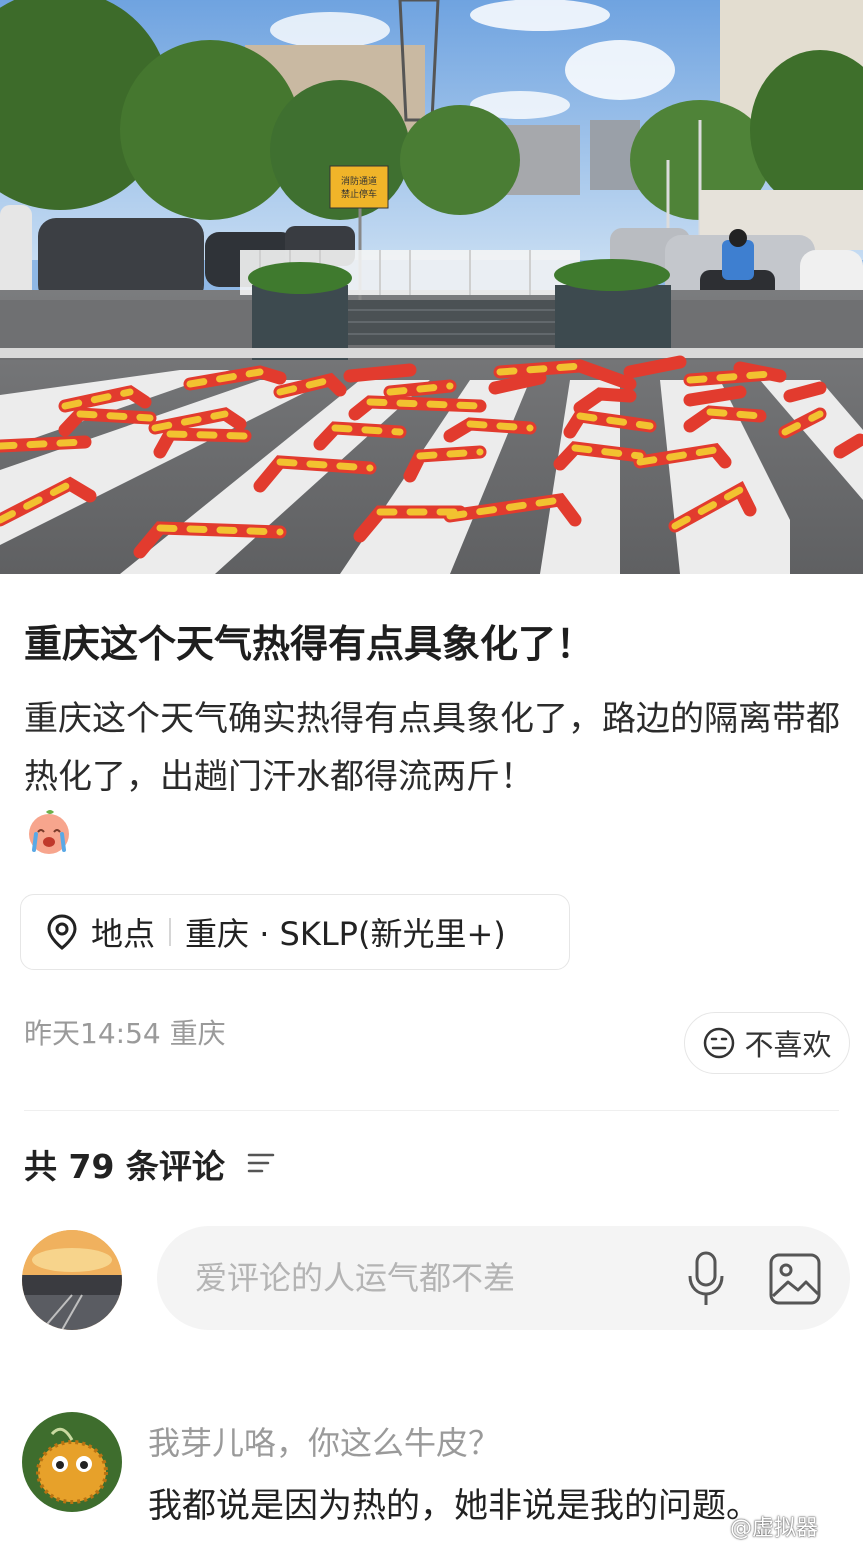 Image resolution: width=863 pixels, height=1544 pixels. What do you see at coordinates (345, 934) in the screenshot?
I see `location-place: 重庆 · SKLP(新光里+)` at bounding box center [345, 934].